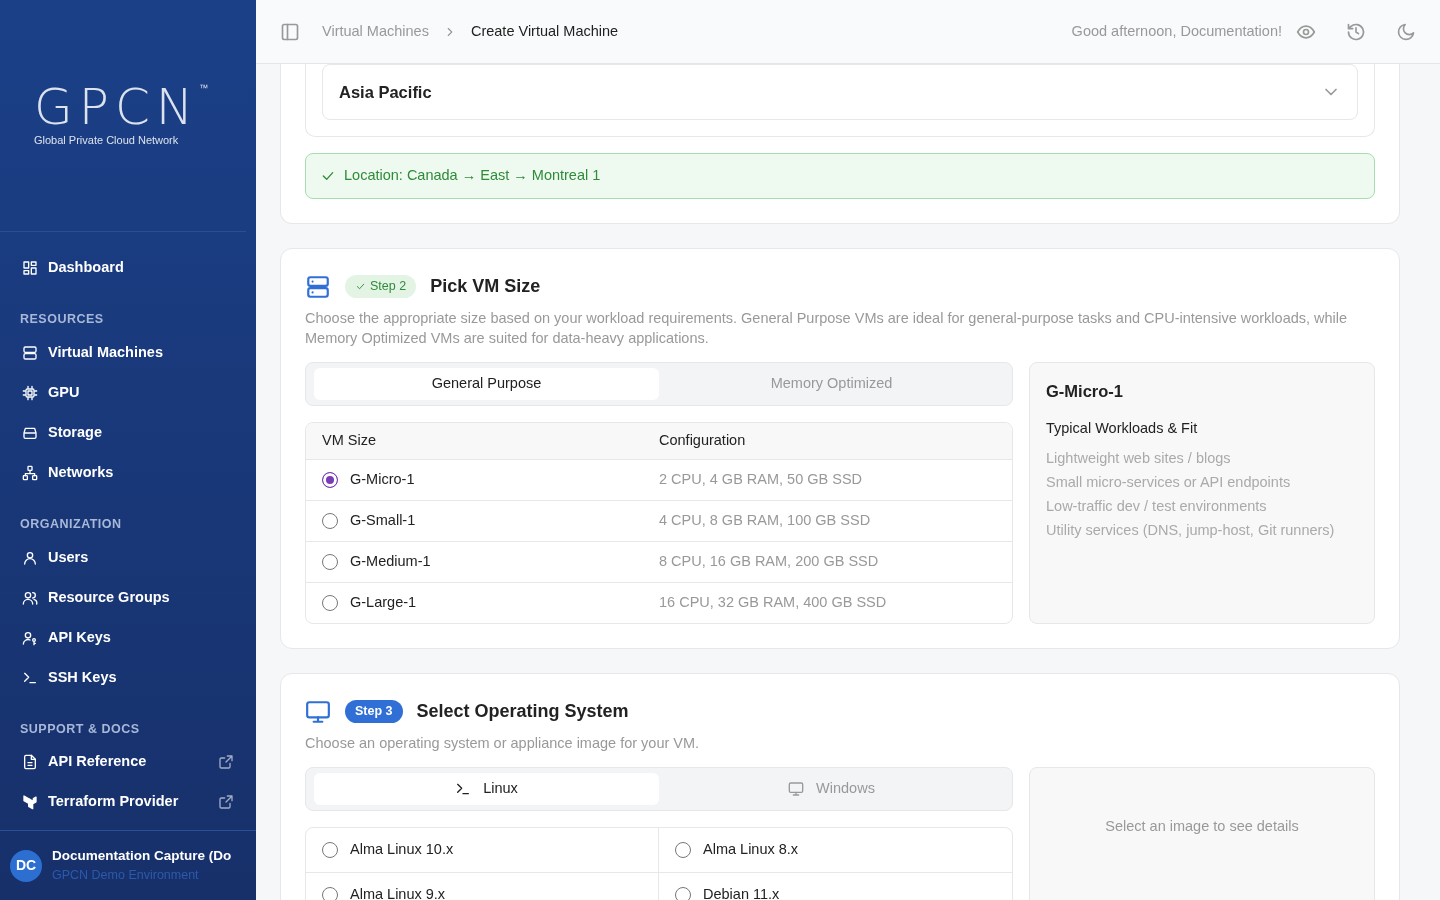 The height and width of the screenshot is (900, 1440). Describe the element at coordinates (128, 392) in the screenshot. I see `nav-link: GPU` at that location.